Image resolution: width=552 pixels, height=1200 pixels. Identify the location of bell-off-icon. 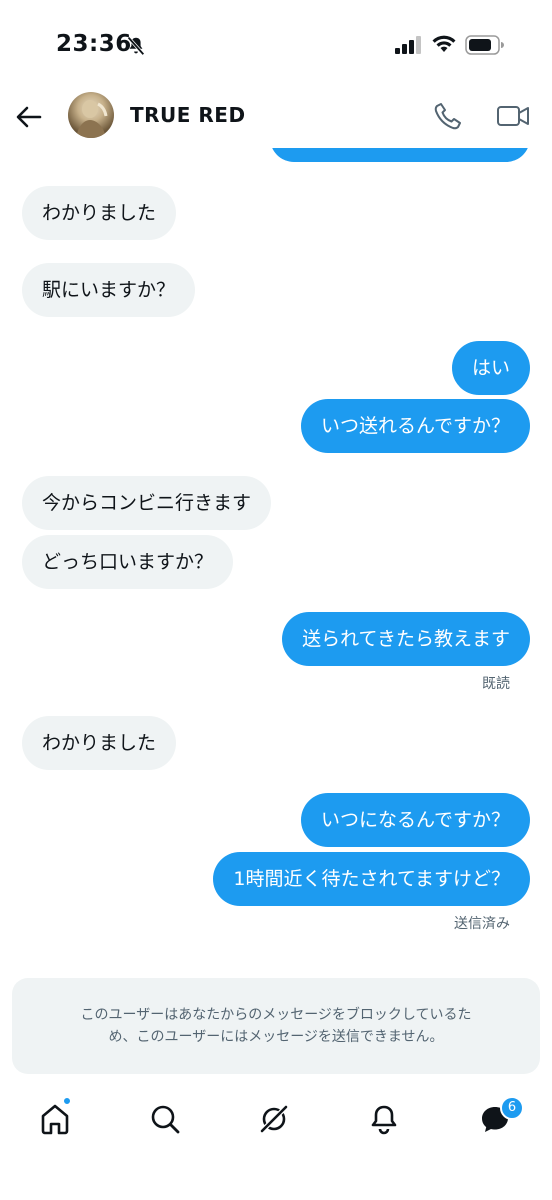
(136, 46).